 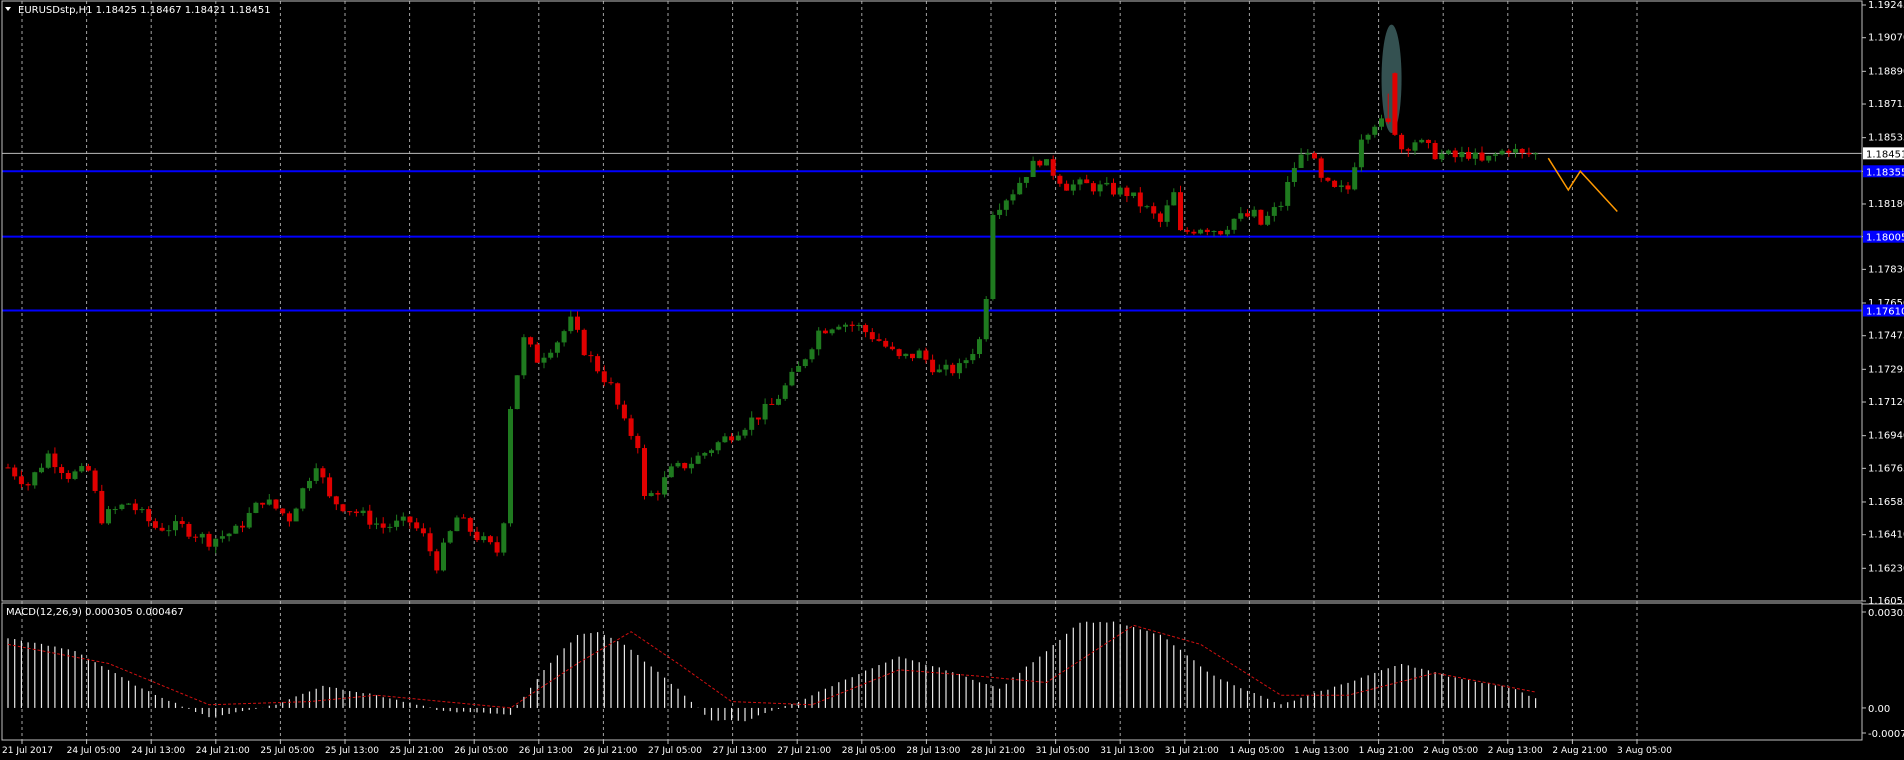 I want to click on price-tick-label: 1.19070, so click(x=1886, y=38).